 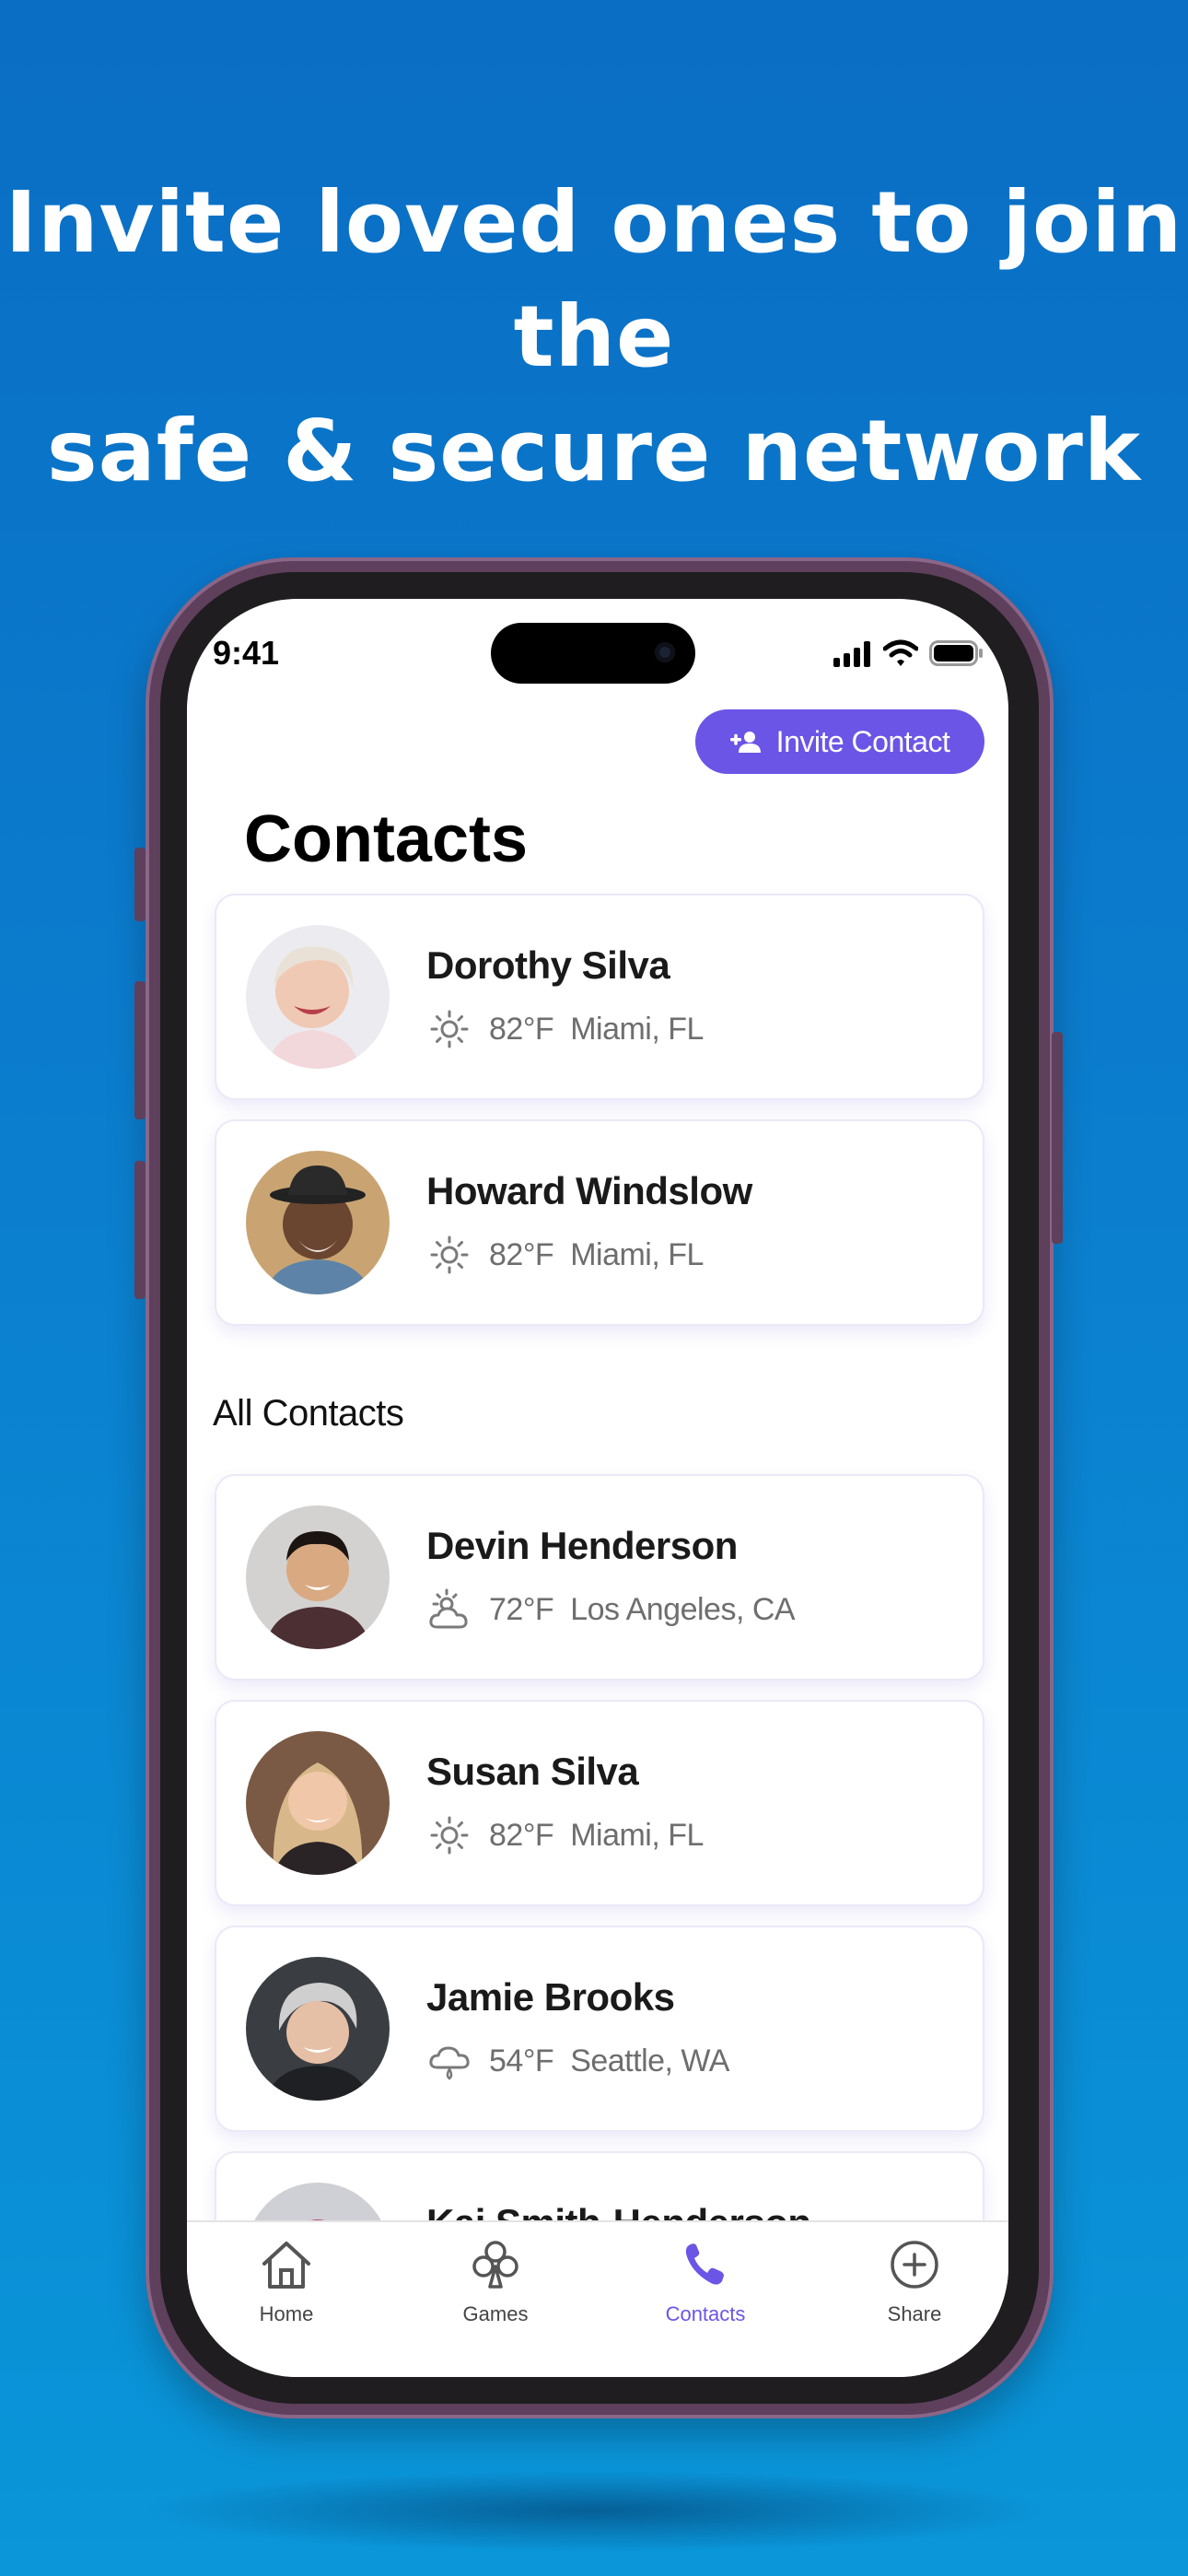 I want to click on contact-temperature: 72°F, so click(x=521, y=1609).